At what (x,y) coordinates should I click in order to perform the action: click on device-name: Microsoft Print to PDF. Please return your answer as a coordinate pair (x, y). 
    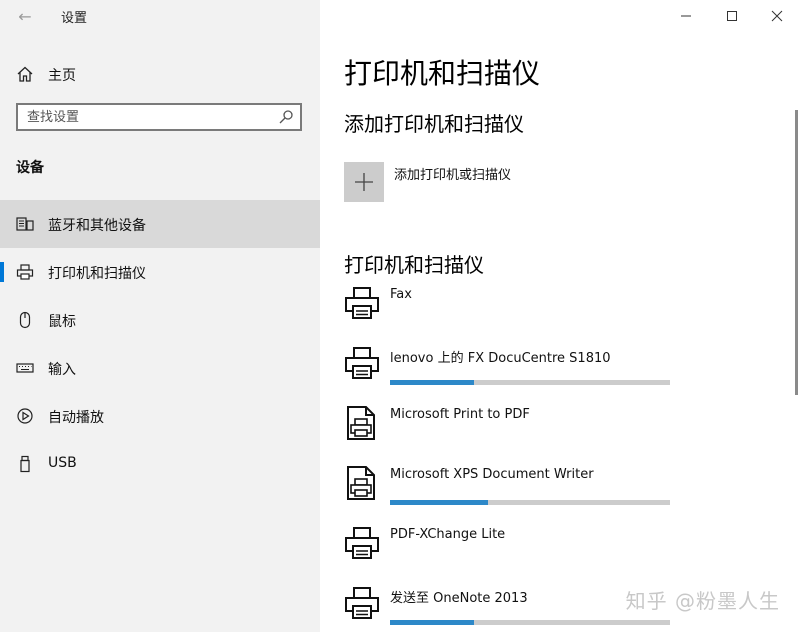
    Looking at the image, I should click on (460, 414).